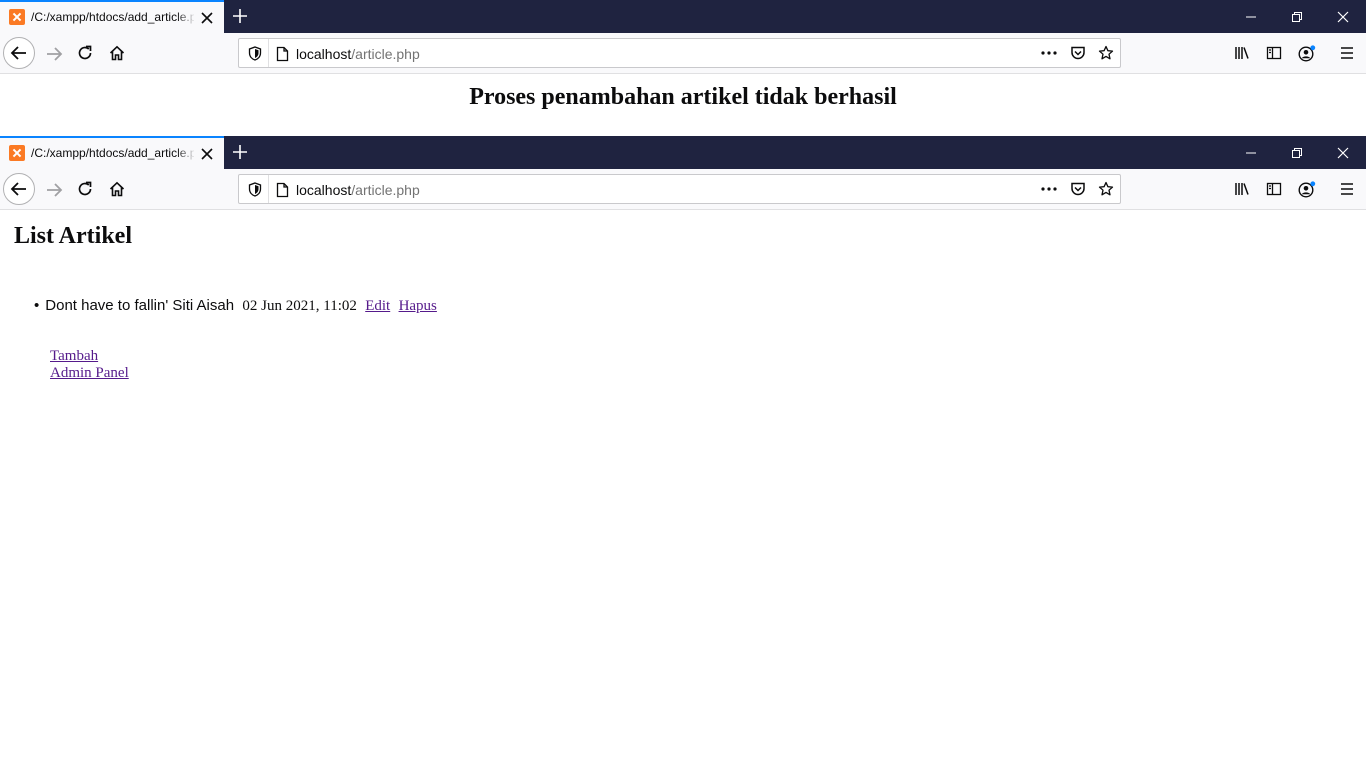 Image resolution: width=1366 pixels, height=768 pixels. I want to click on result-heading: Proses penambahan artikel tidak berhasil, so click(683, 97).